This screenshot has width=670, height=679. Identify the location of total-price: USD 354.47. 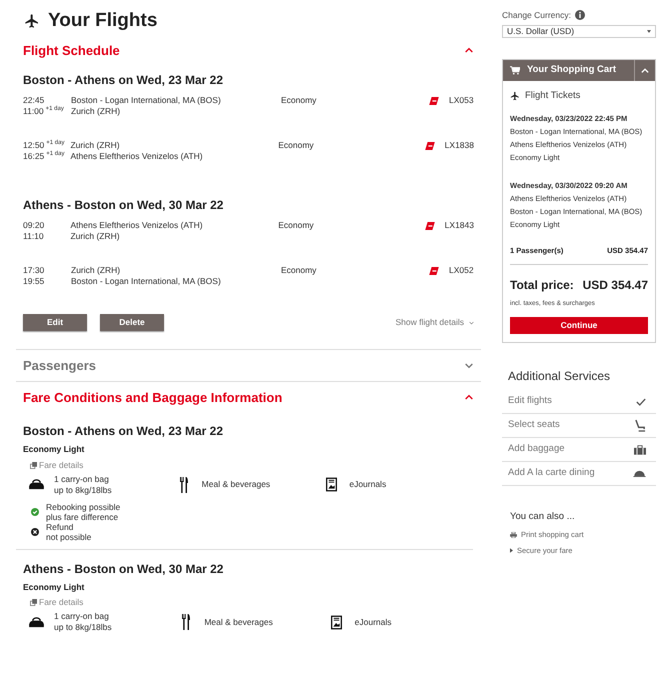
(615, 285).